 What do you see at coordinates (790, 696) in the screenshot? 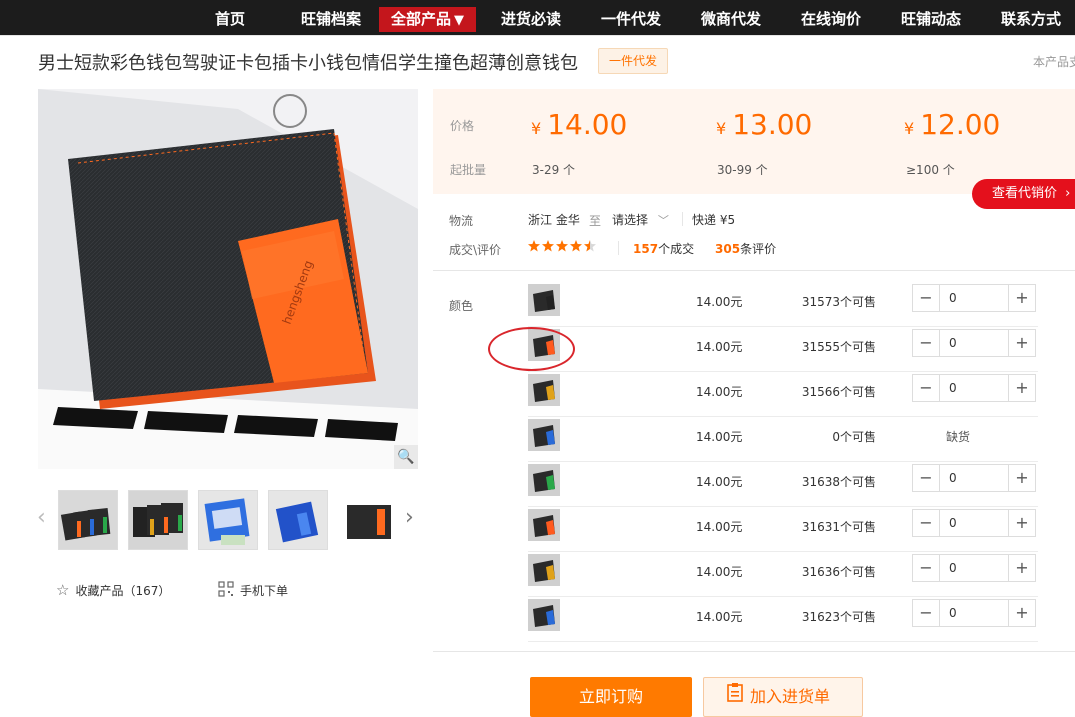
I see `add-to-cart-label: 加入进货单` at bounding box center [790, 696].